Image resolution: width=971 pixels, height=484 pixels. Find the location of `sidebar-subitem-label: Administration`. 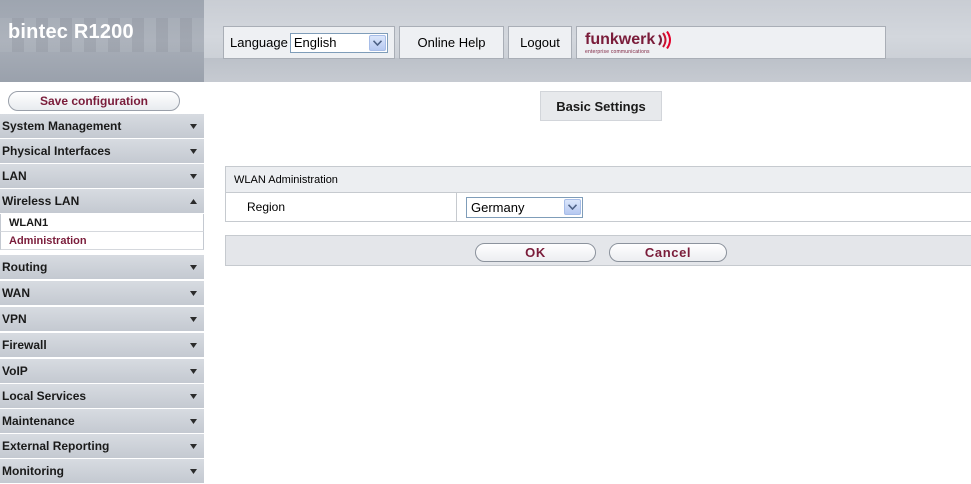

sidebar-subitem-label: Administration is located at coordinates (48, 240).